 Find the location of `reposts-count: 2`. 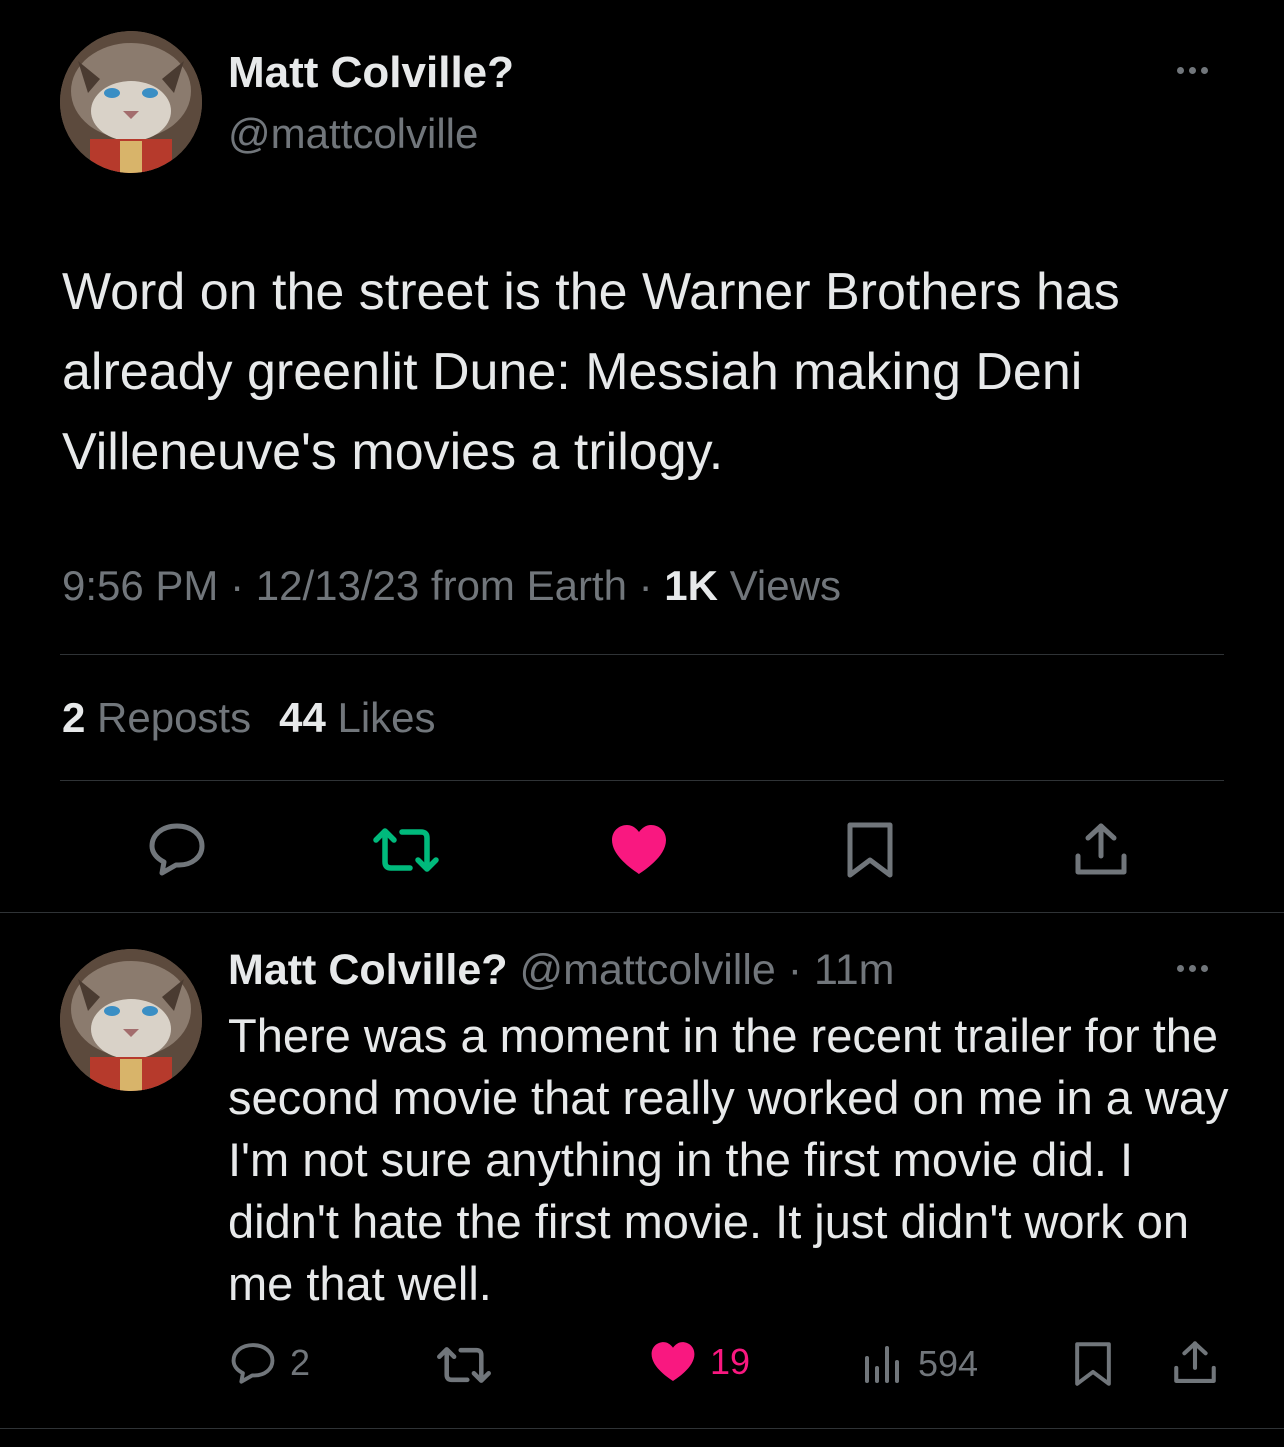

reposts-count: 2 is located at coordinates (74, 717).